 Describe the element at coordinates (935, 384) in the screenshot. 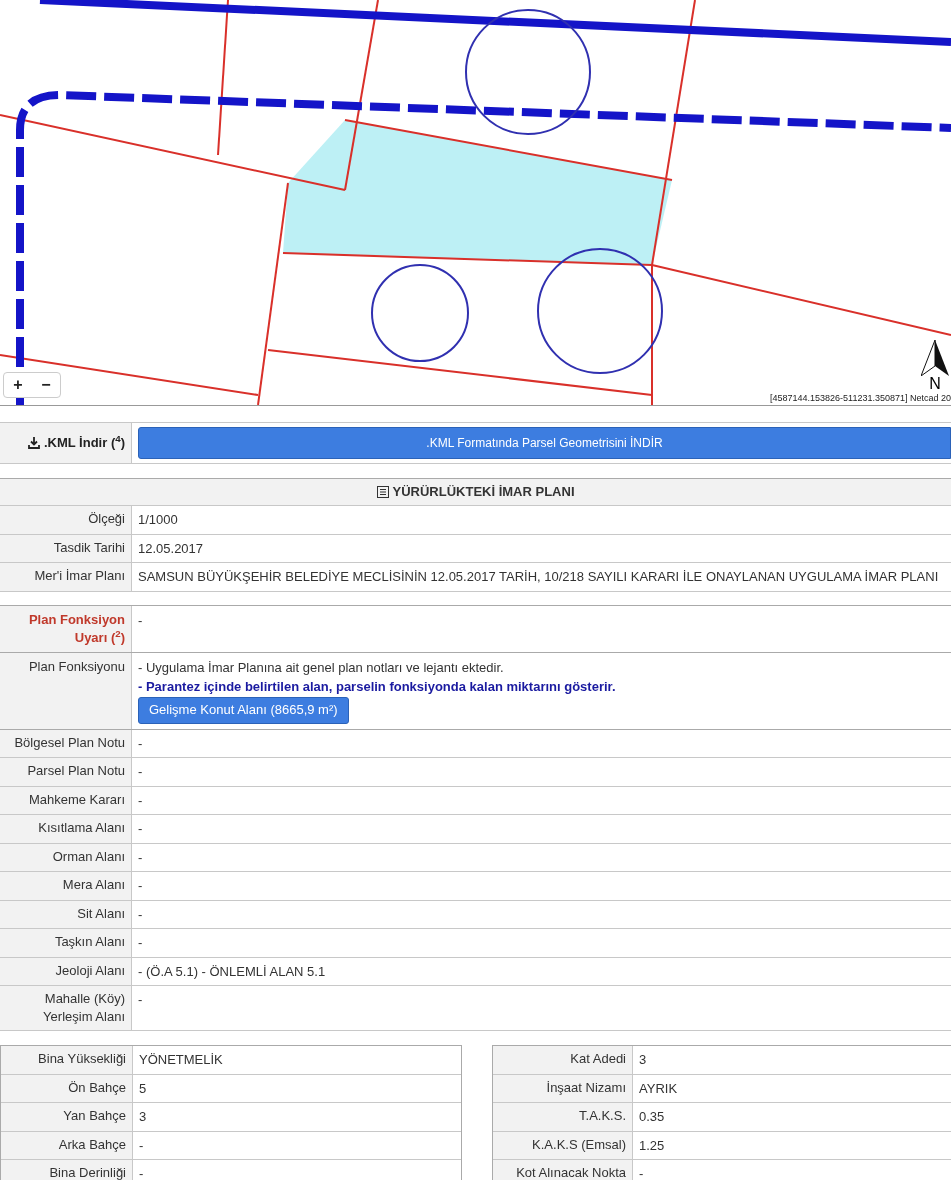

I see `north-label: N` at that location.